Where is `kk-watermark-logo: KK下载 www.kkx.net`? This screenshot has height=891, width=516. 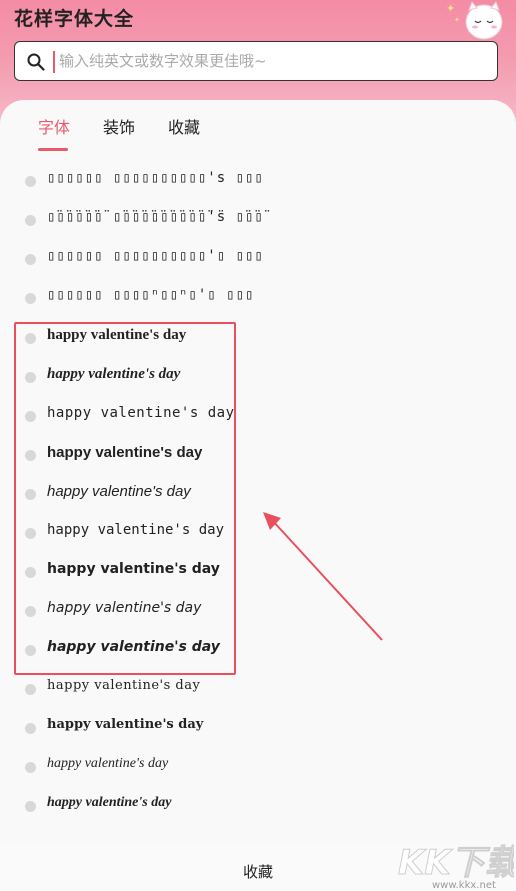
kk-watermark-logo: KK下载 www.kkx.net is located at coordinates (456, 867).